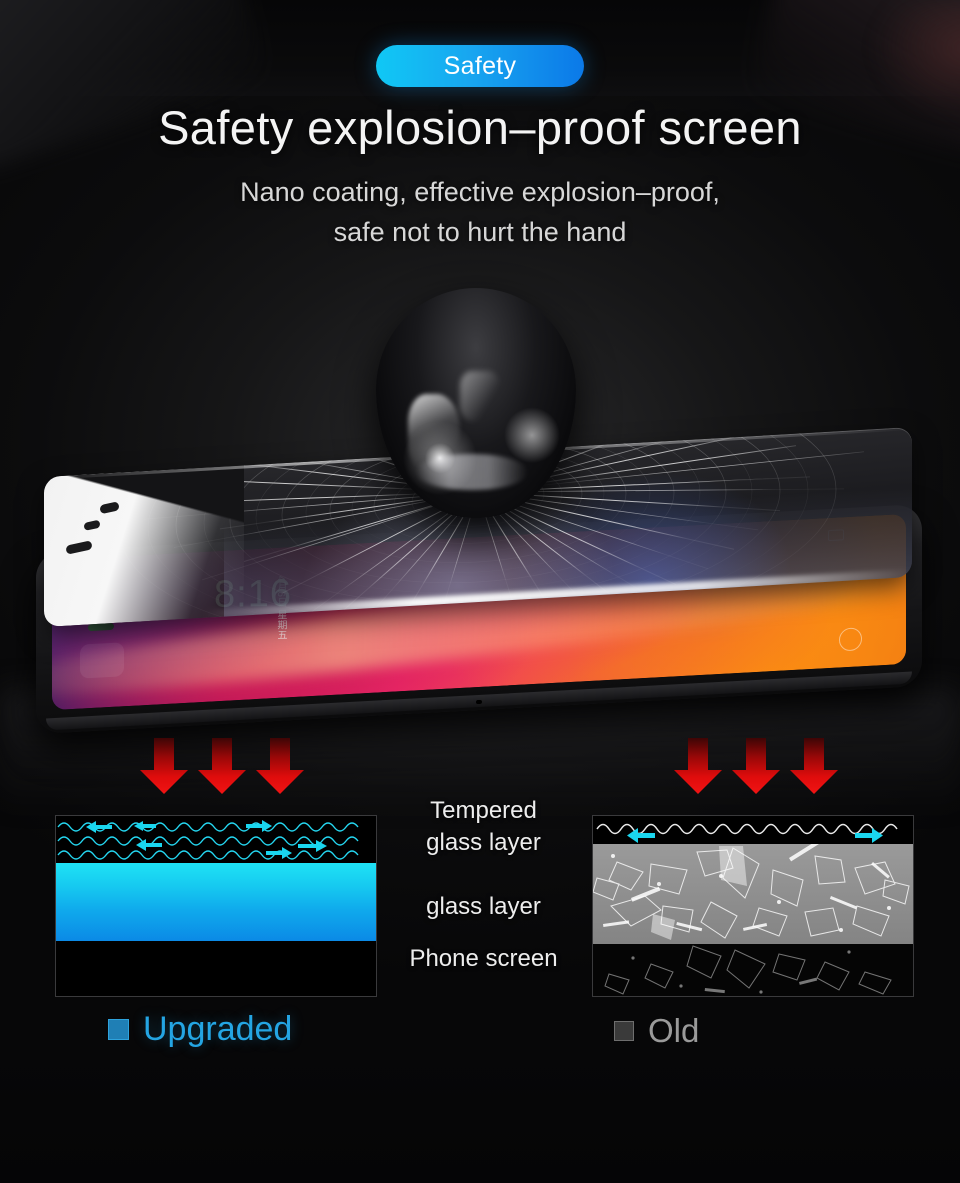 The width and height of the screenshot is (960, 1183). Describe the element at coordinates (674, 1030) in the screenshot. I see `legend-old-label: Old` at that location.